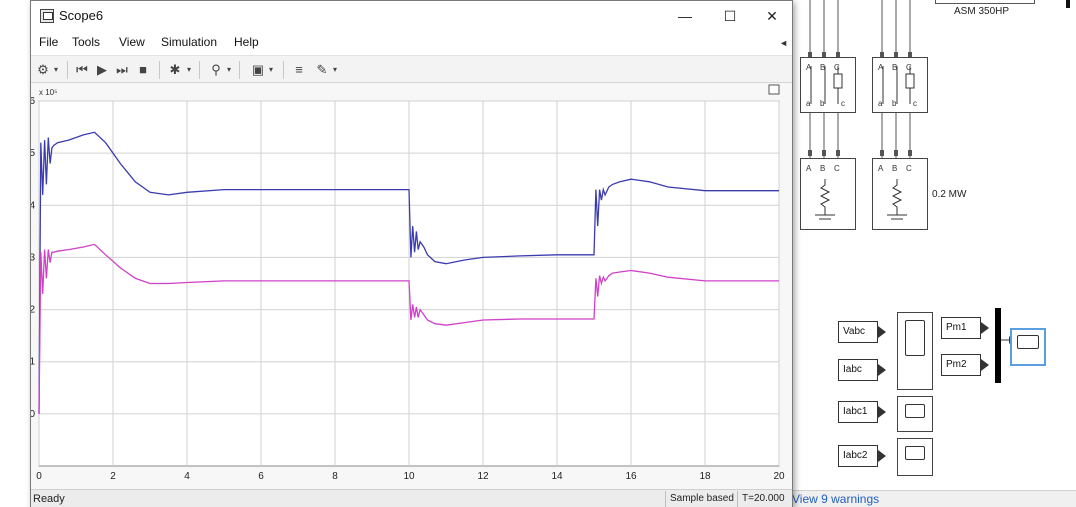 Image resolution: width=1076 pixels, height=507 pixels. I want to click on step-back-icon: ⏮, so click(82, 70).